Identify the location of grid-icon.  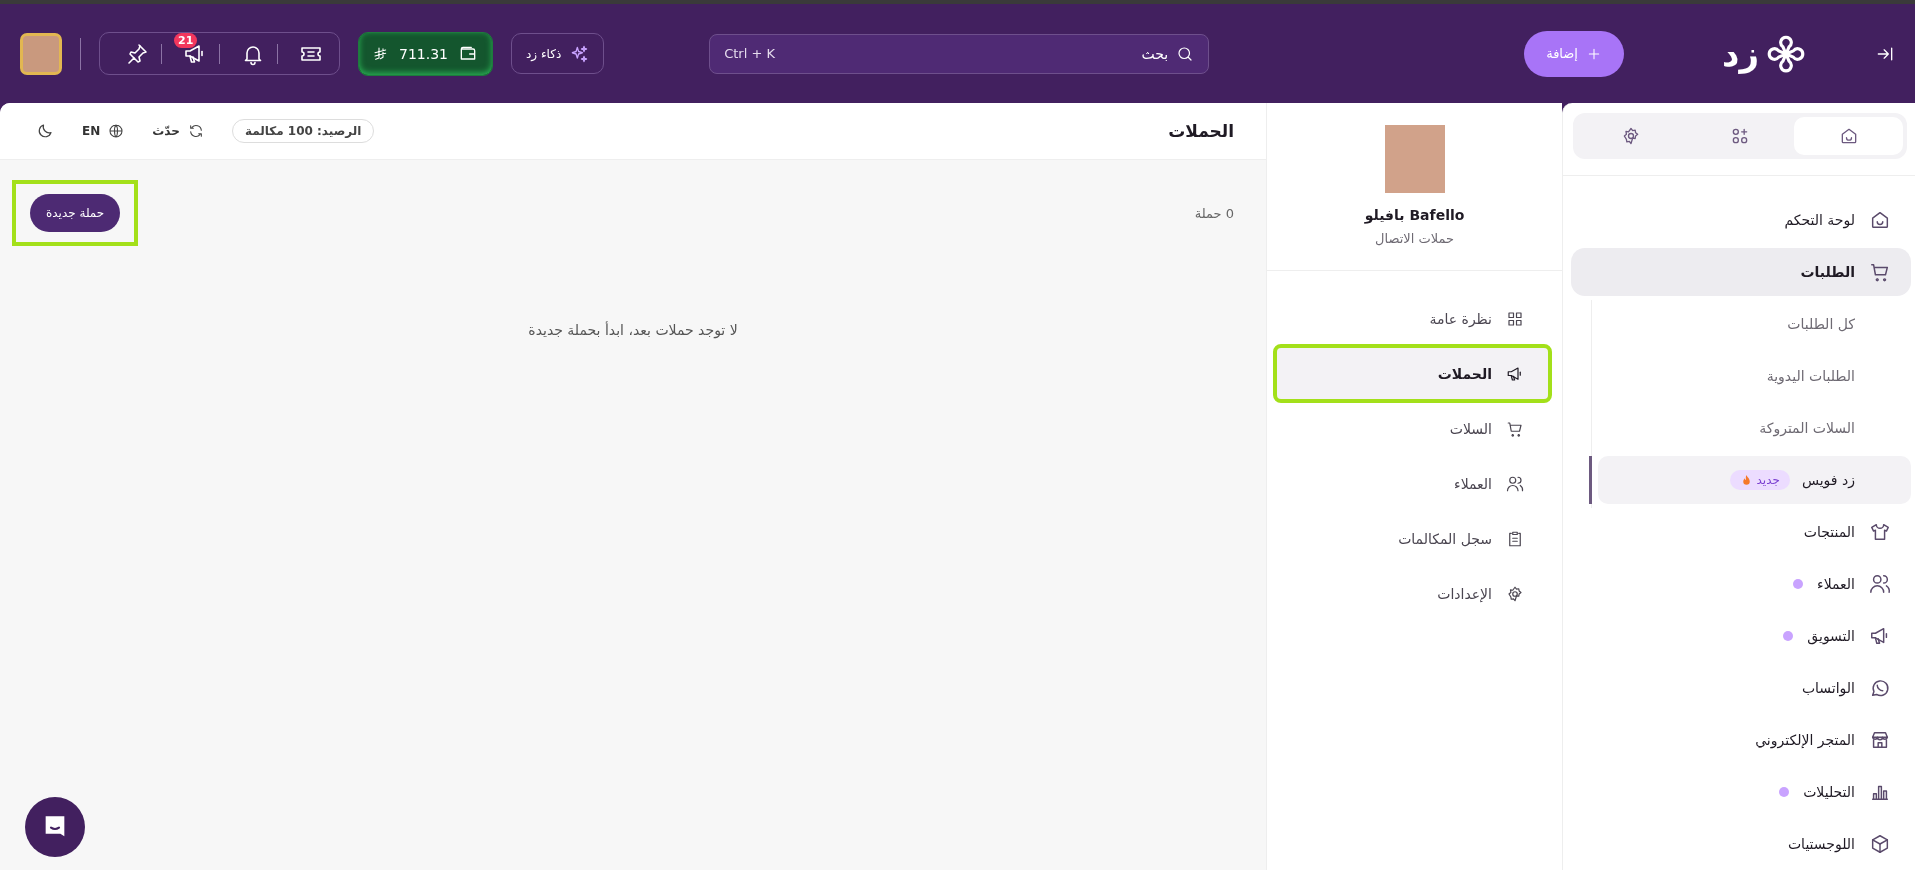
(1515, 318).